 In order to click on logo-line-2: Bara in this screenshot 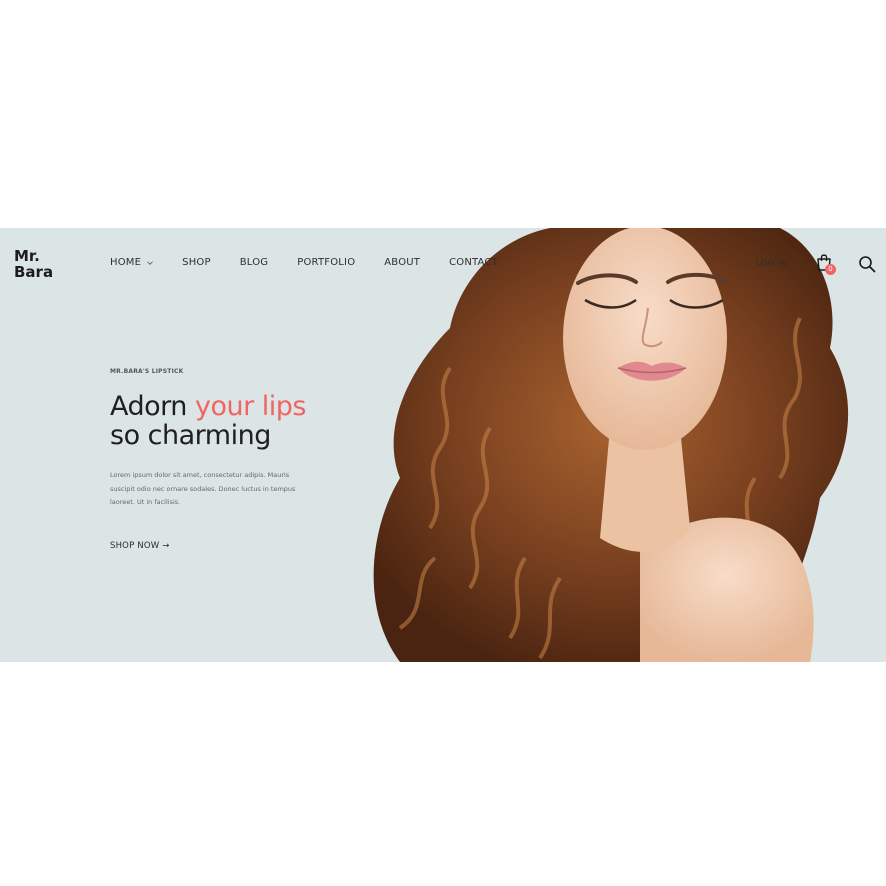, I will do `click(34, 272)`.